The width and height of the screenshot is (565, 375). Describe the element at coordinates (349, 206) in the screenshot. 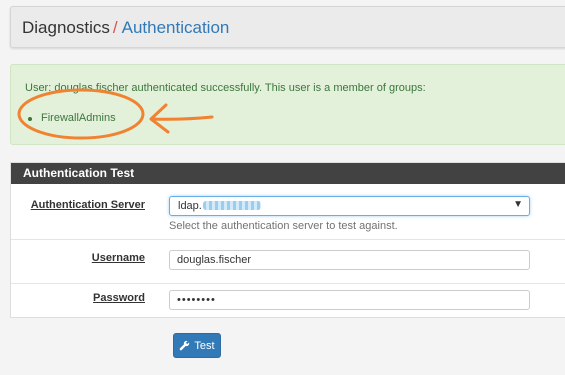

I see `server-select: ldap. ▼` at that location.